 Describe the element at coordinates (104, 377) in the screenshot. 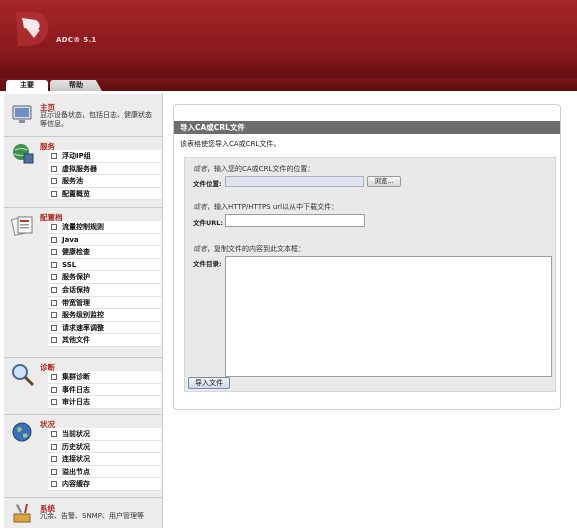

I see `sidebar-item-cluster-diagnose: 集群诊断` at that location.